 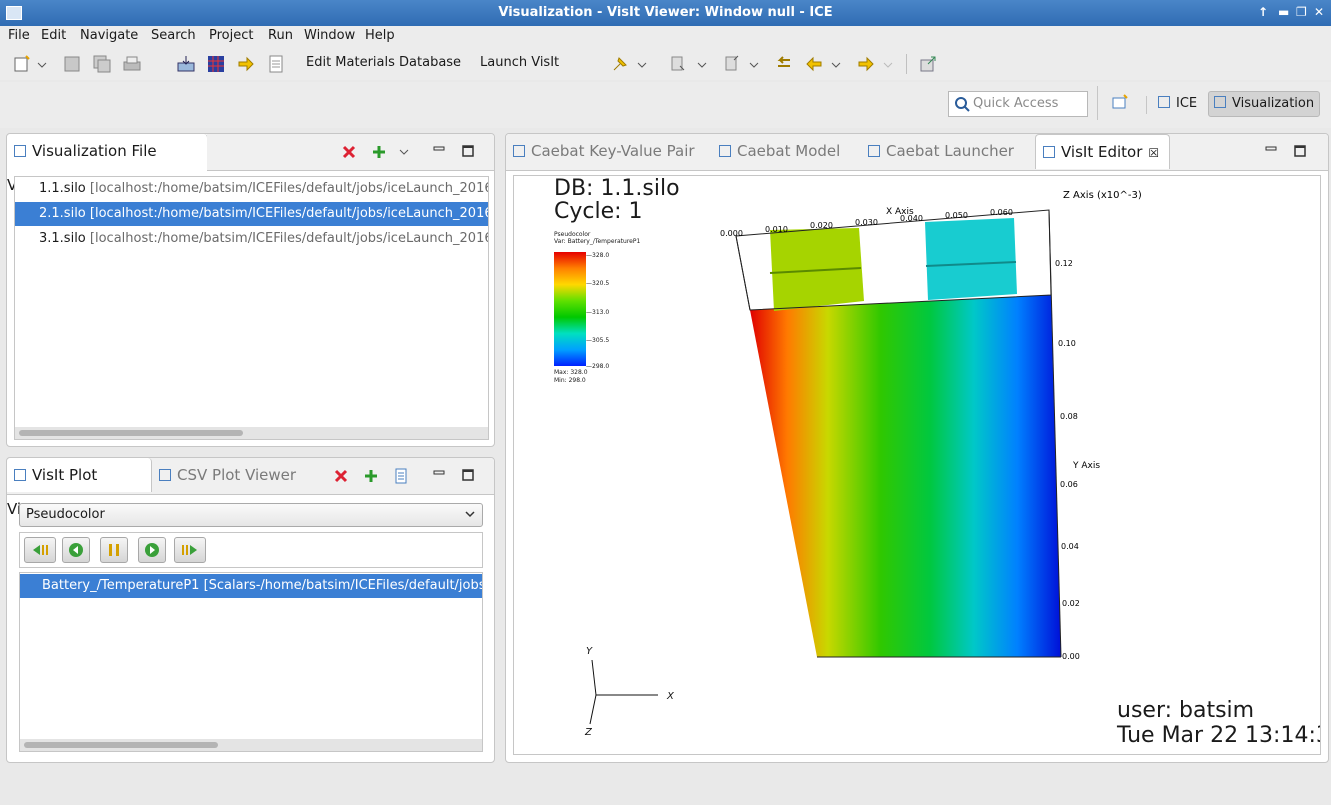 What do you see at coordinates (642, 64) in the screenshot?
I see `pin-dropdown-icon` at bounding box center [642, 64].